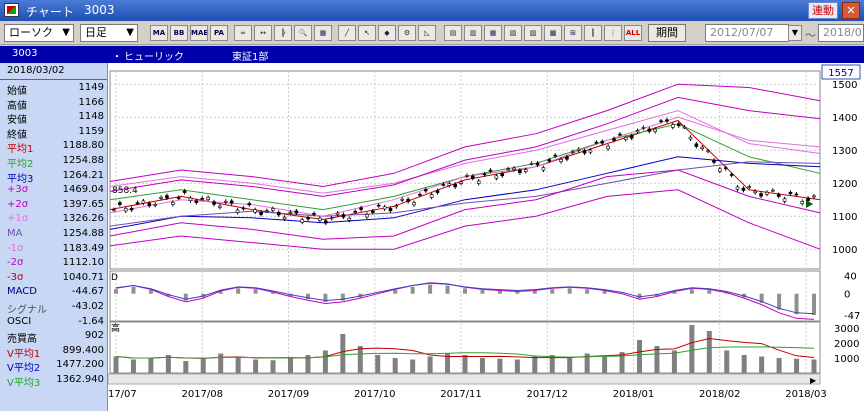  Describe the element at coordinates (747, 33) in the screenshot. I see `date-from-input: 2012/07/07` at that location.